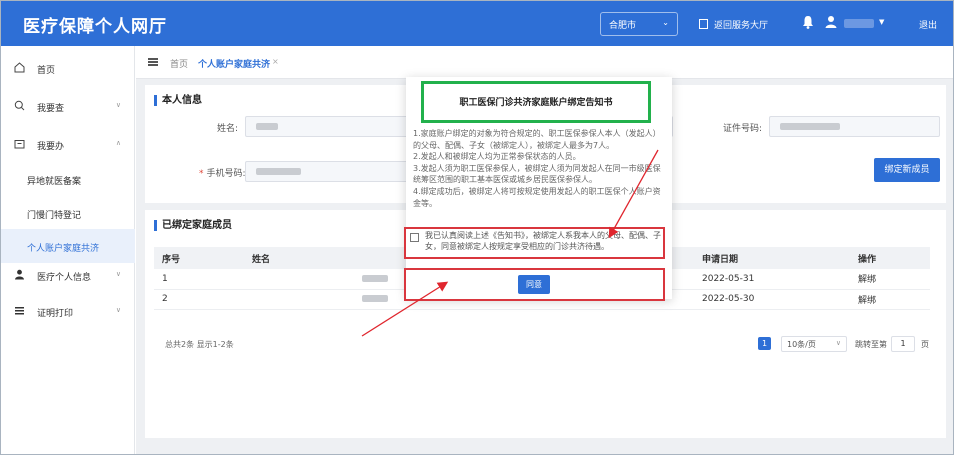  Describe the element at coordinates (19, 274) in the screenshot. I see `person-icon` at that location.